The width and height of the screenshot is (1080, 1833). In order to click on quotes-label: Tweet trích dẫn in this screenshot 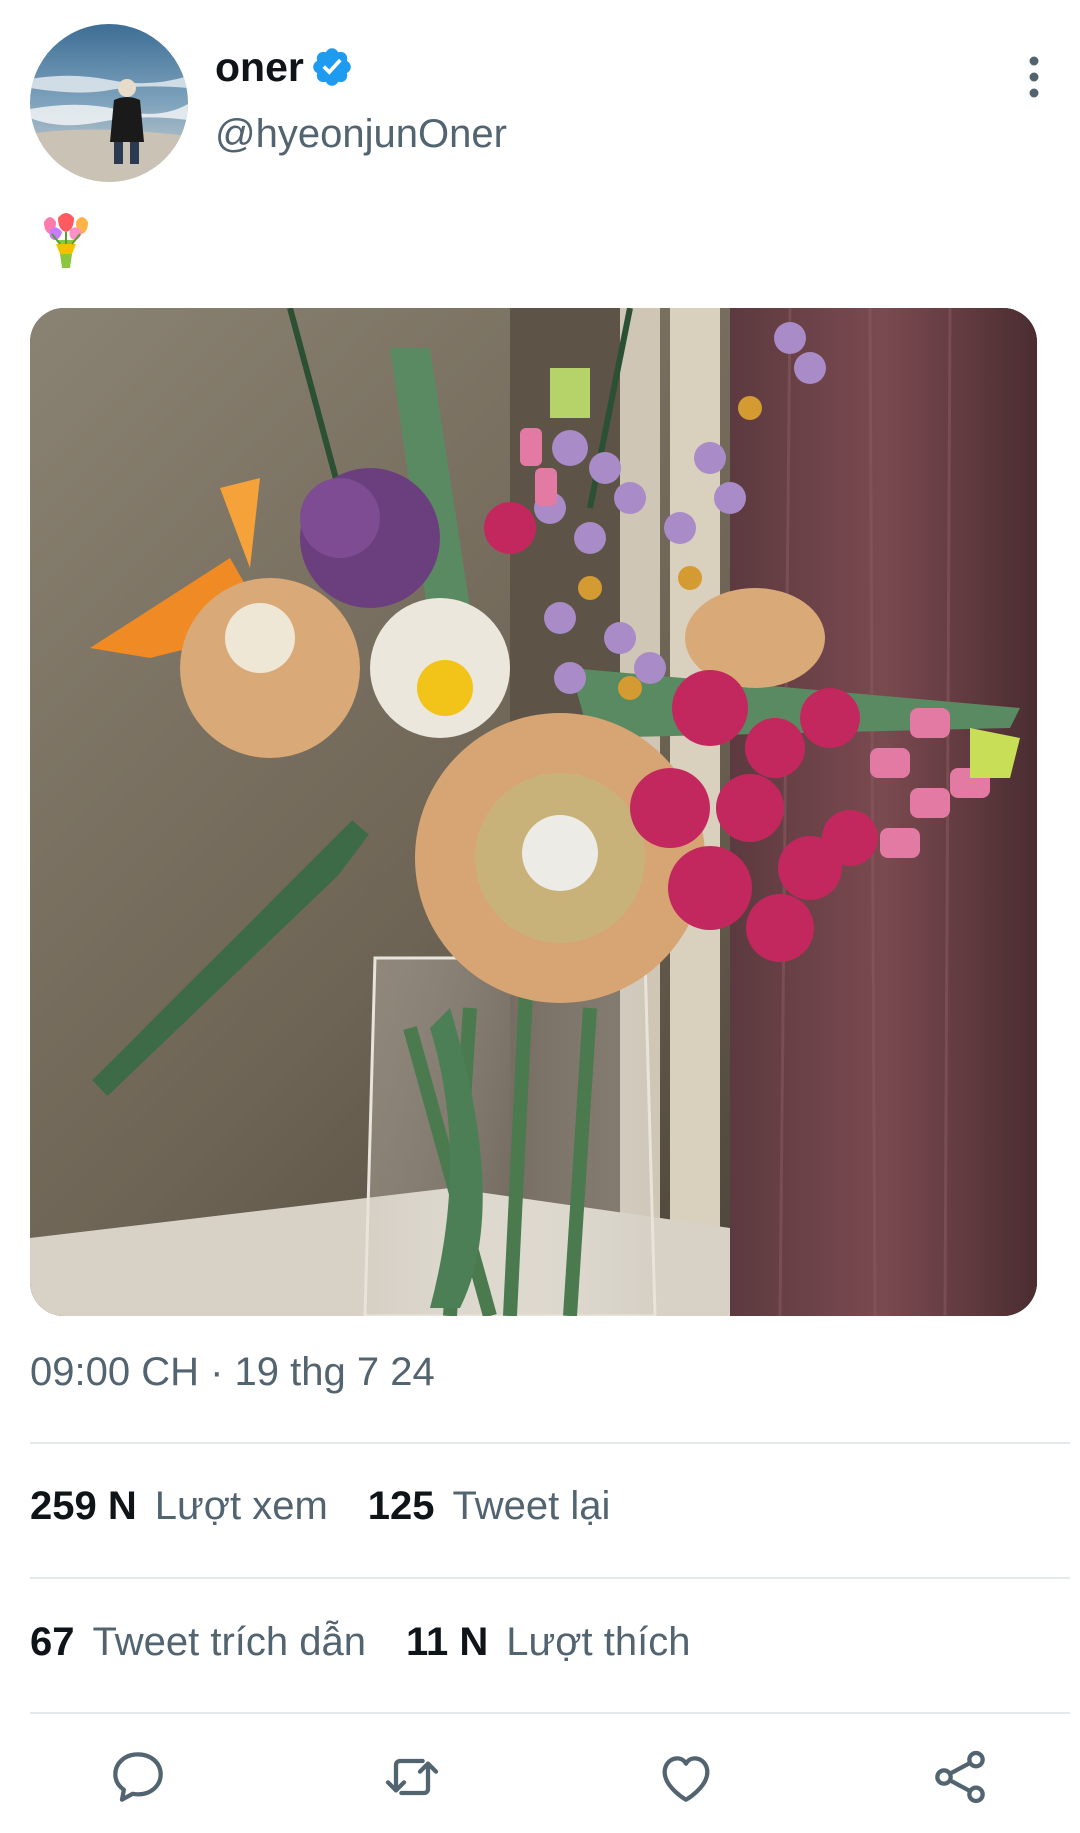, I will do `click(229, 1642)`.